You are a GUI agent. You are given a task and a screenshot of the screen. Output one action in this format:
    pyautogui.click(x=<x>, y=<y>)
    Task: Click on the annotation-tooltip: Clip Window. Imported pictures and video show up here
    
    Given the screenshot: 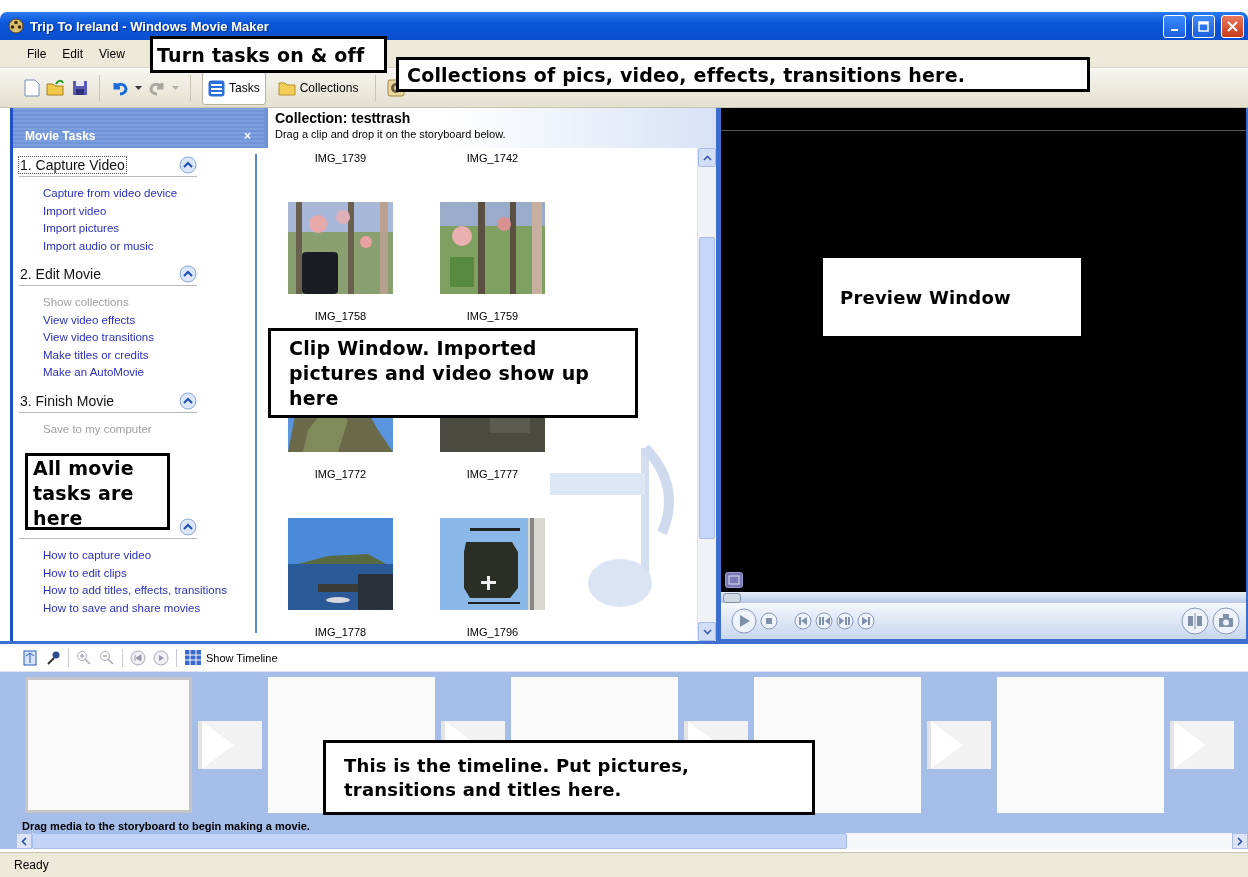 What is the action you would take?
    pyautogui.click(x=453, y=373)
    